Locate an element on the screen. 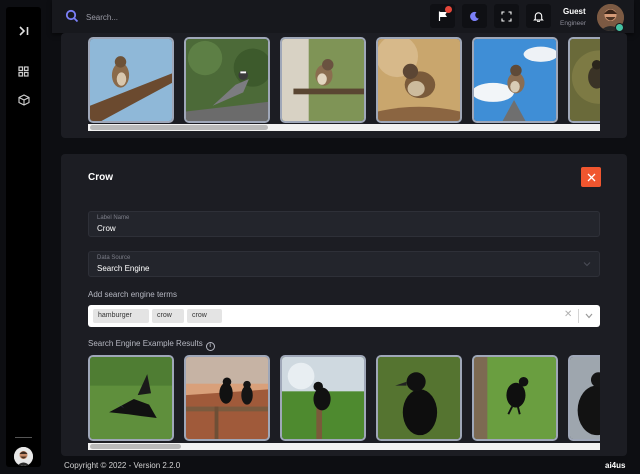 This screenshot has width=640, height=474. crow-image-strip is located at coordinates (344, 398).